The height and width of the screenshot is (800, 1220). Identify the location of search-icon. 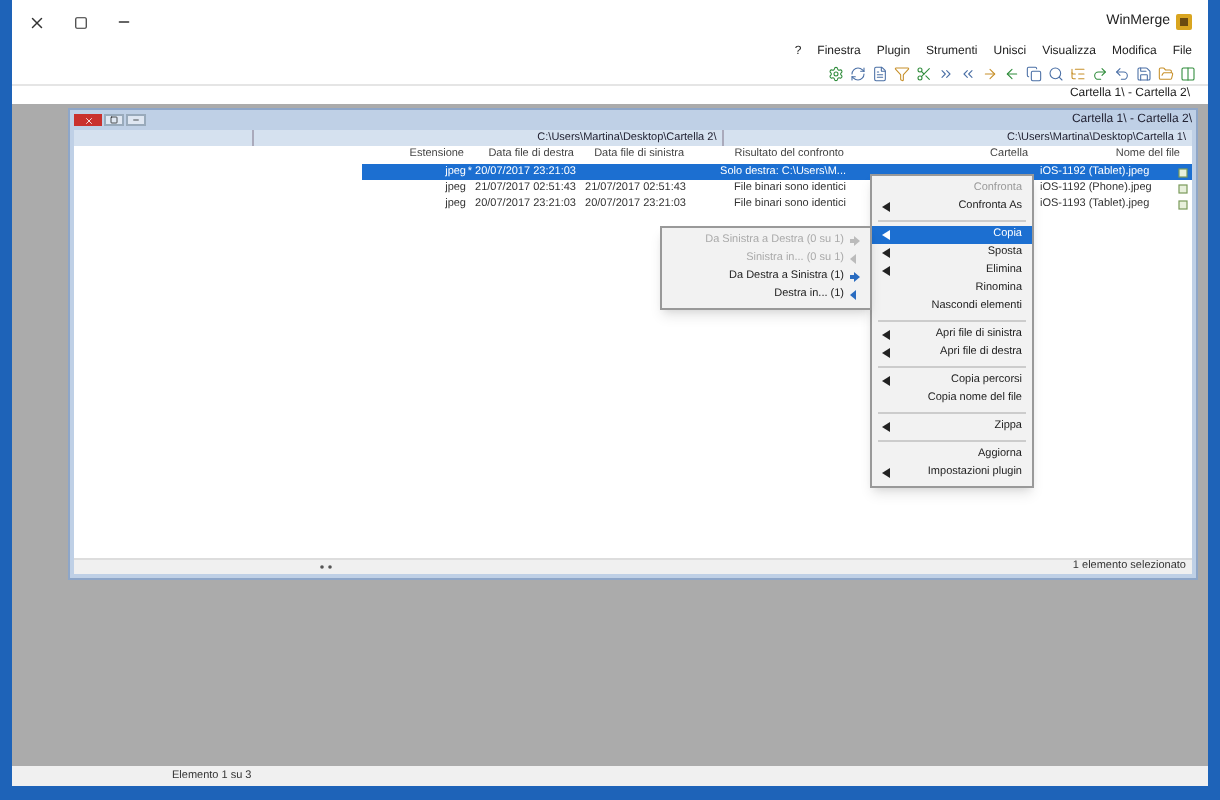
(1056, 73).